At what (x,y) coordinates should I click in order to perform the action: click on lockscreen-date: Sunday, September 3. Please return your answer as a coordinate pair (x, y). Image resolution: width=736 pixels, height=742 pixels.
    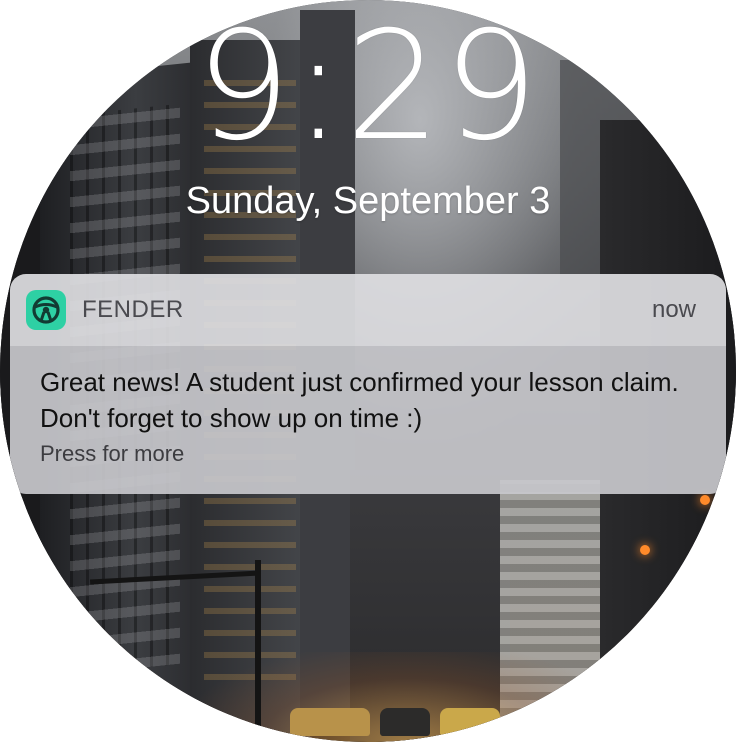
    Looking at the image, I should click on (368, 201).